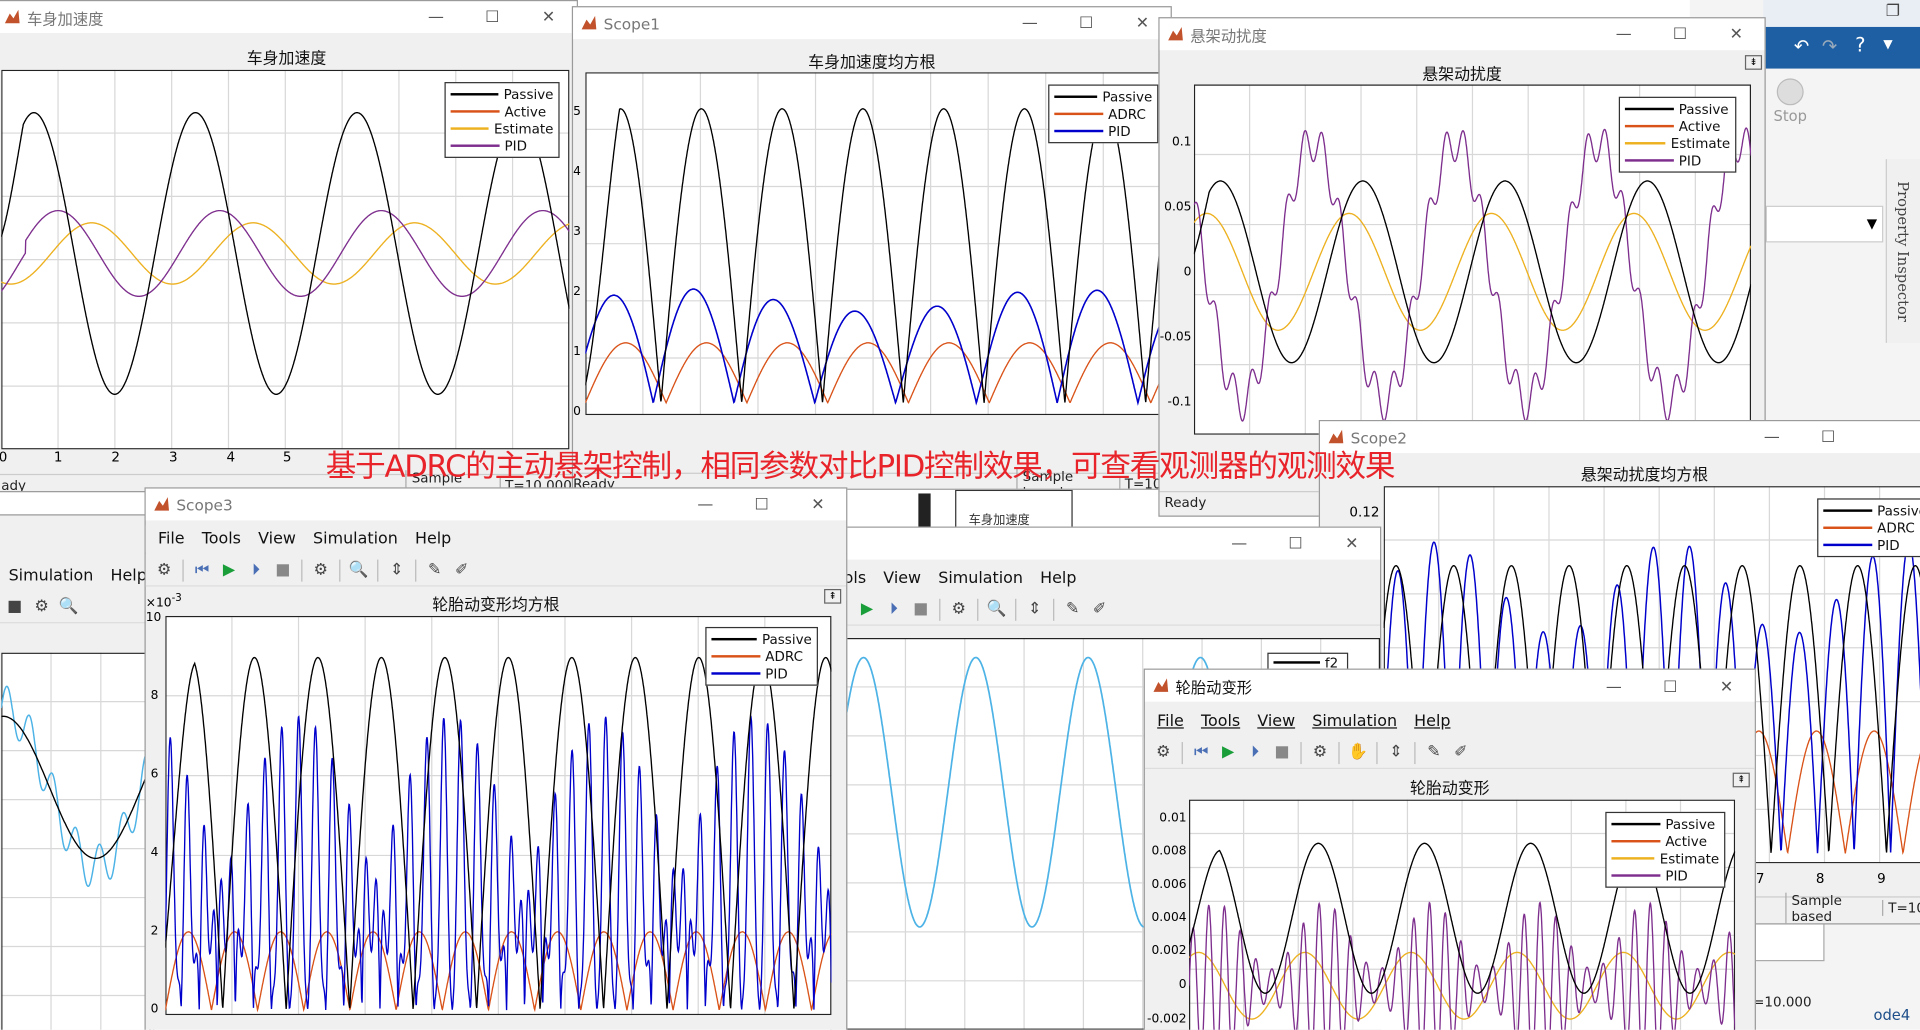 The height and width of the screenshot is (1030, 1920). What do you see at coordinates (1833, 908) in the screenshot?
I see `status-sample: Sample based` at bounding box center [1833, 908].